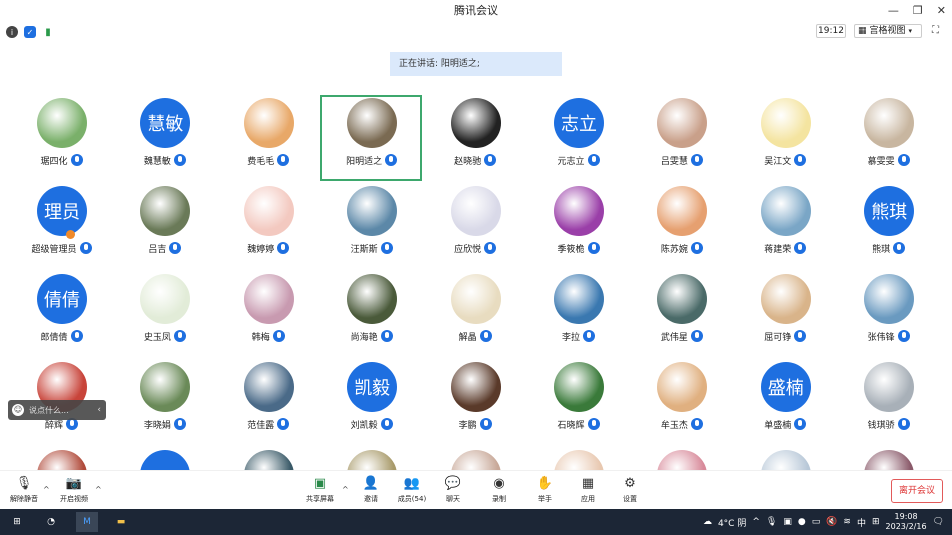 This screenshot has height=535, width=952. I want to click on participant-tile: 吴江文, so click(785, 134).